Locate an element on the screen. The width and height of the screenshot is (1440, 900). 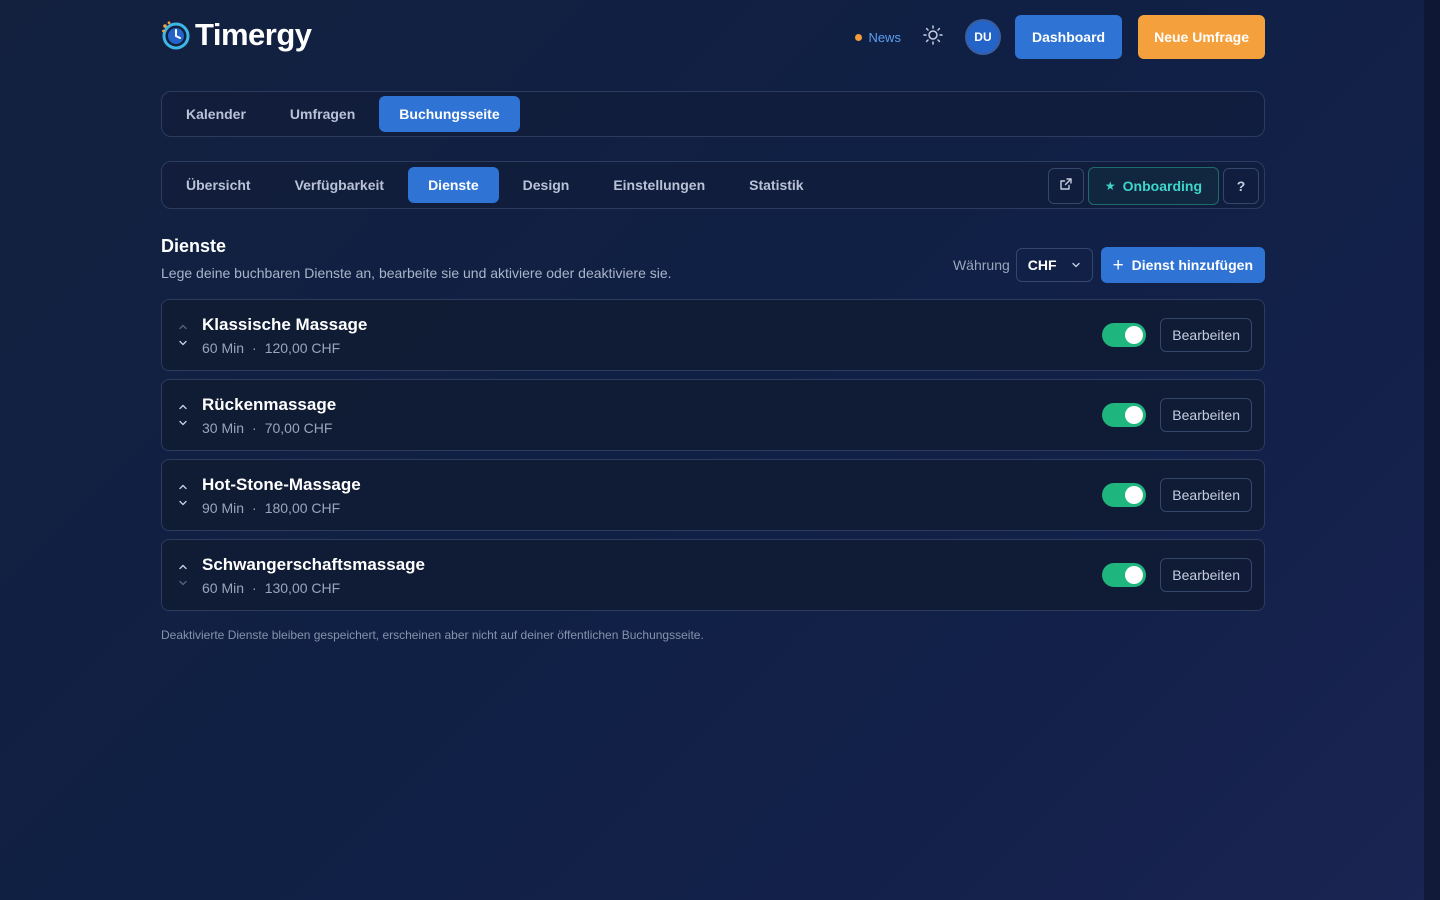
onboarding-label: Onboarding is located at coordinates (1162, 186).